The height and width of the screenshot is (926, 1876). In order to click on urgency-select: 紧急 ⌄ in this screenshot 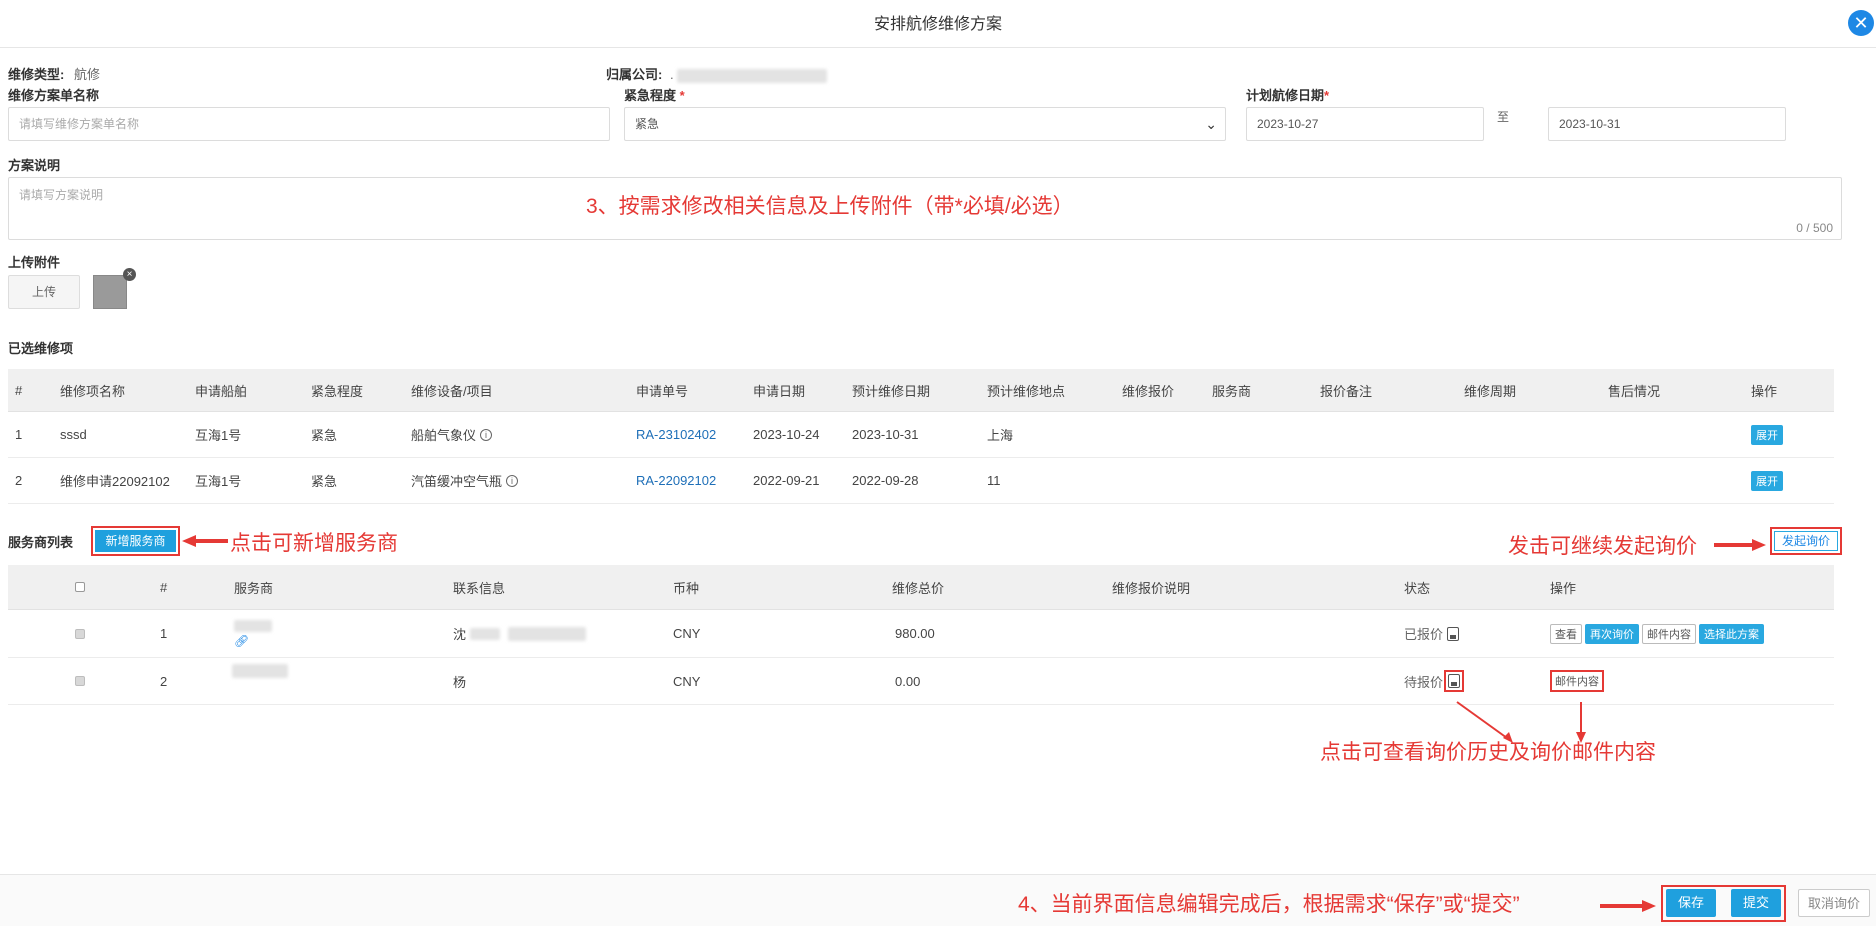, I will do `click(925, 124)`.